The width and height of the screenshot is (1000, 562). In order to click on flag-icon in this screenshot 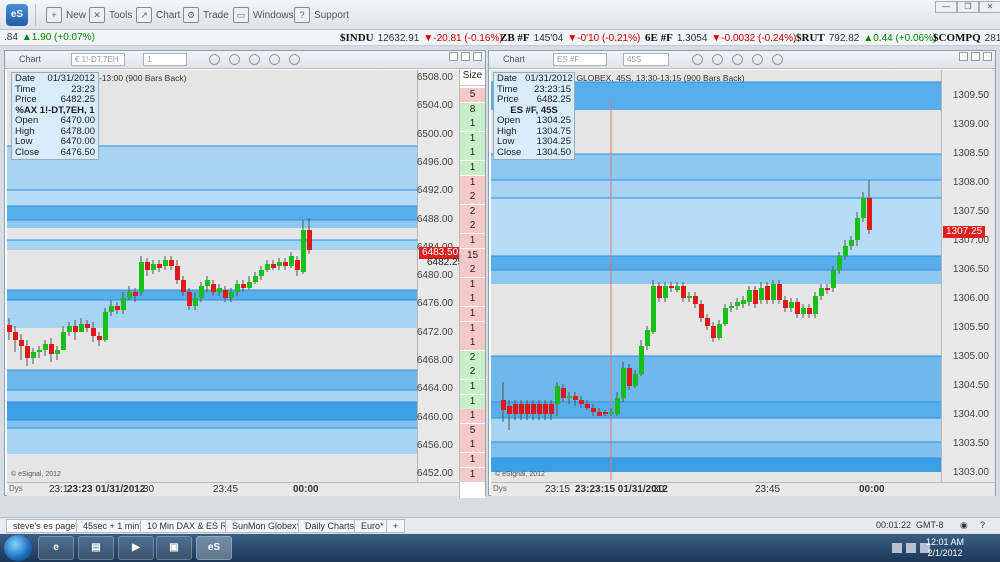, I will do `click(897, 548)`.